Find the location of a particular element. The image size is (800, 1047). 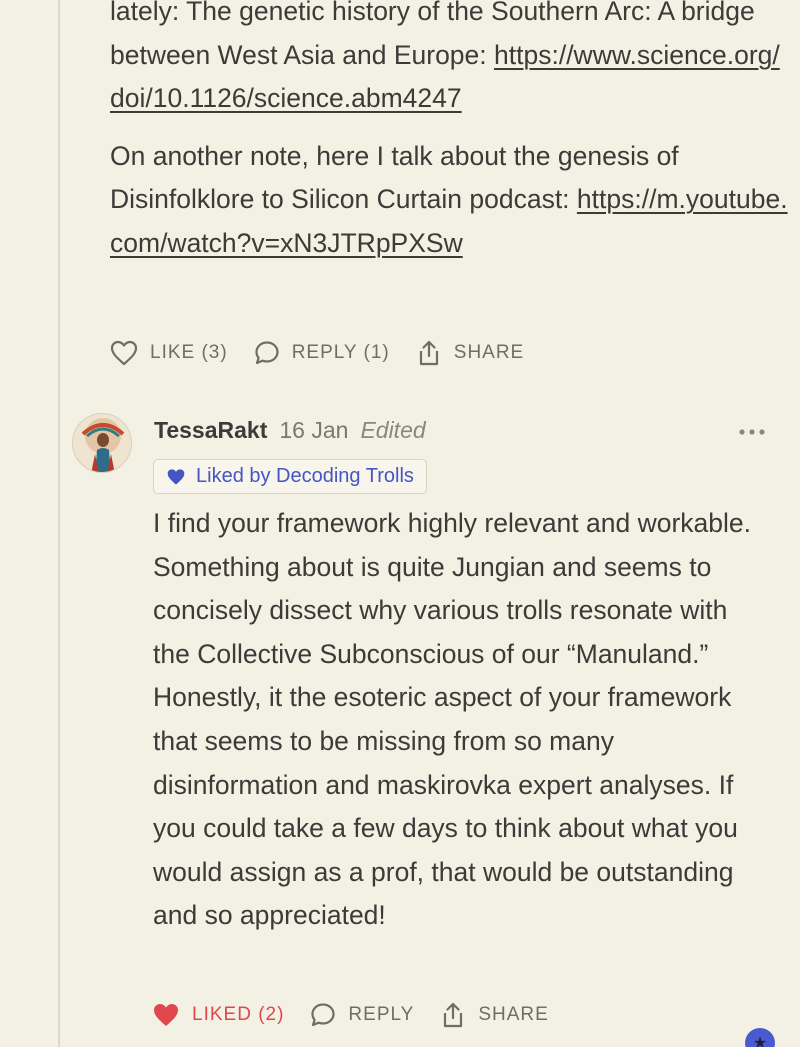

heart-outline-icon is located at coordinates (124, 353).